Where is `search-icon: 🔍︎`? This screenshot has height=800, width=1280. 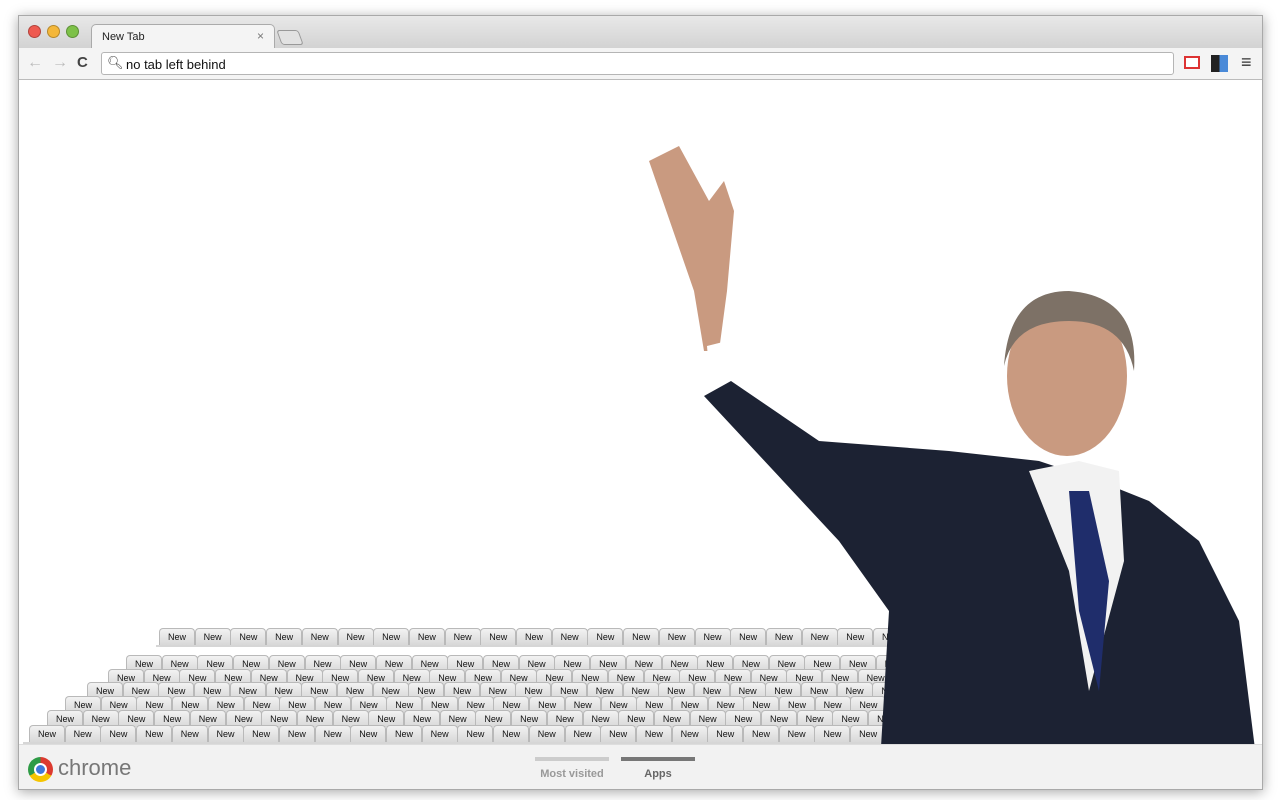
search-icon: 🔍︎ is located at coordinates (115, 62).